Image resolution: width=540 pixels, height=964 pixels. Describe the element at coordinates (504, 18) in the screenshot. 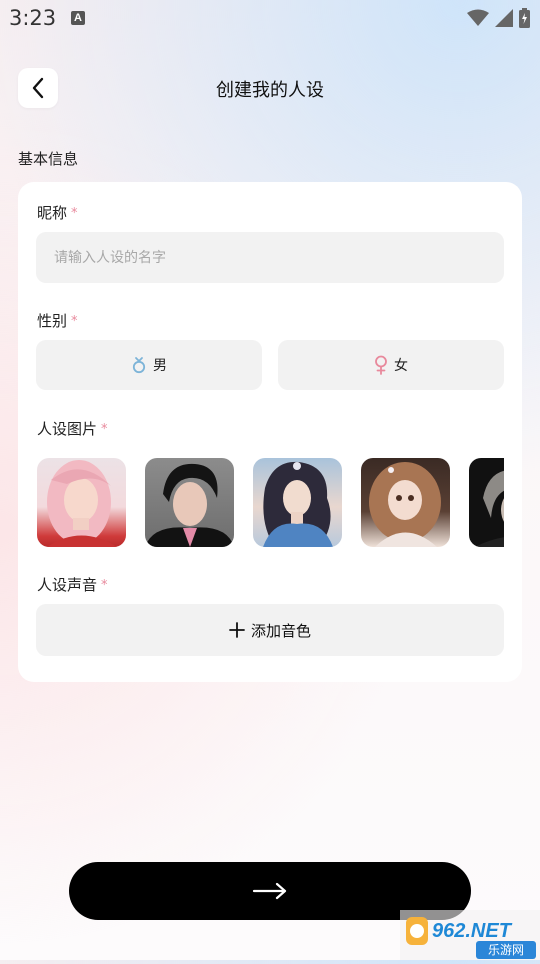

I see `signal-icon` at that location.